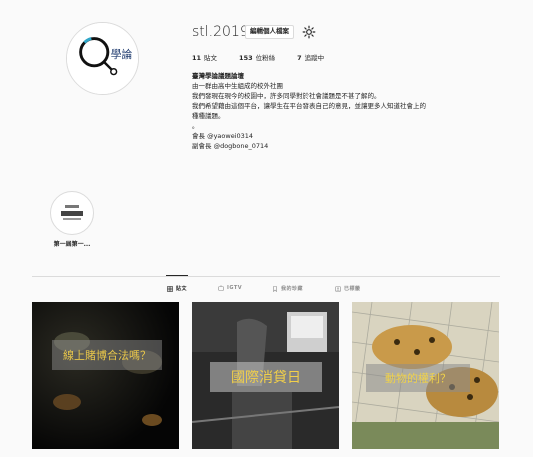 The image size is (533, 457). I want to click on stat-followers-value: 153, so click(246, 58).